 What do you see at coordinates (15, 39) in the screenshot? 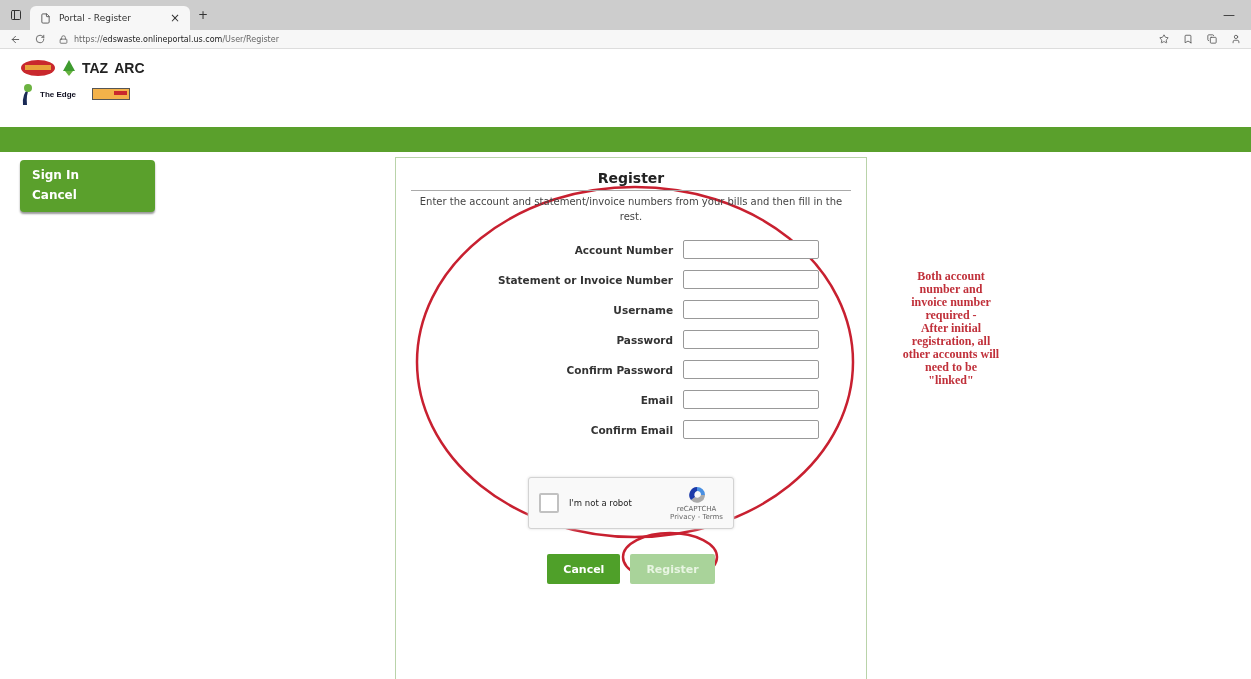
I see `back-icon` at bounding box center [15, 39].